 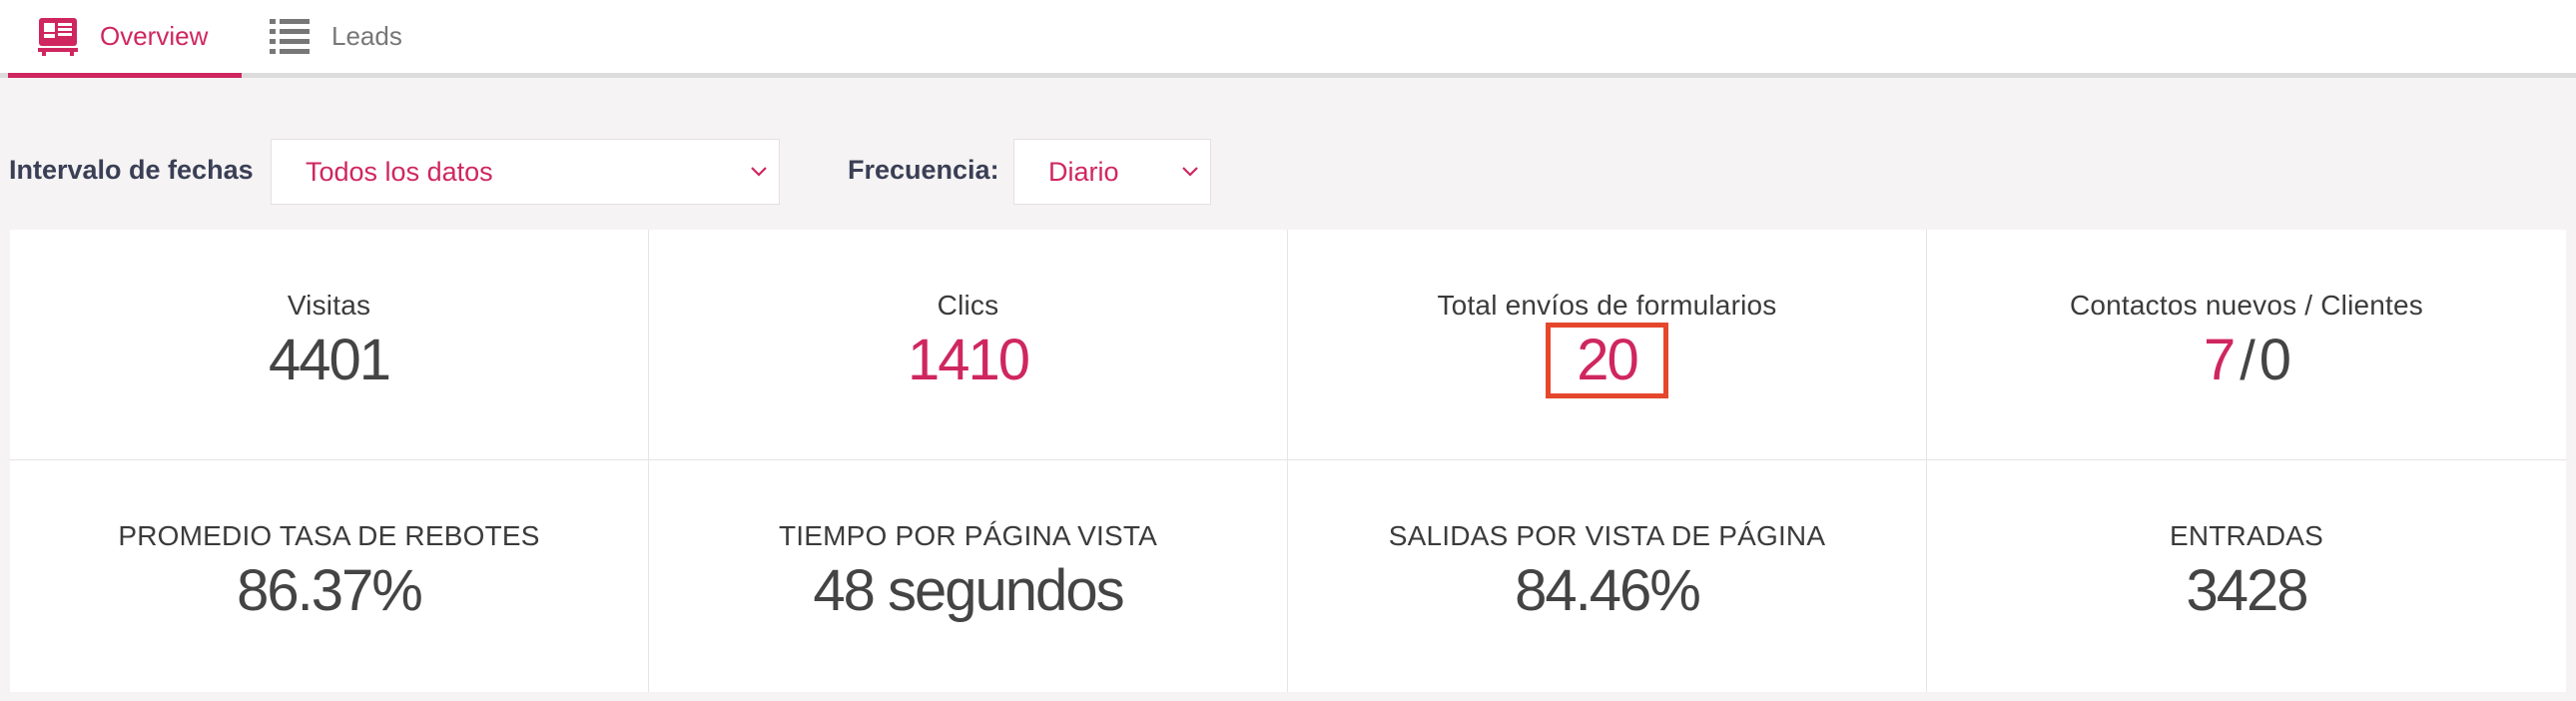 What do you see at coordinates (525, 172) in the screenshot?
I see `date-range-select: Todos los datos` at bounding box center [525, 172].